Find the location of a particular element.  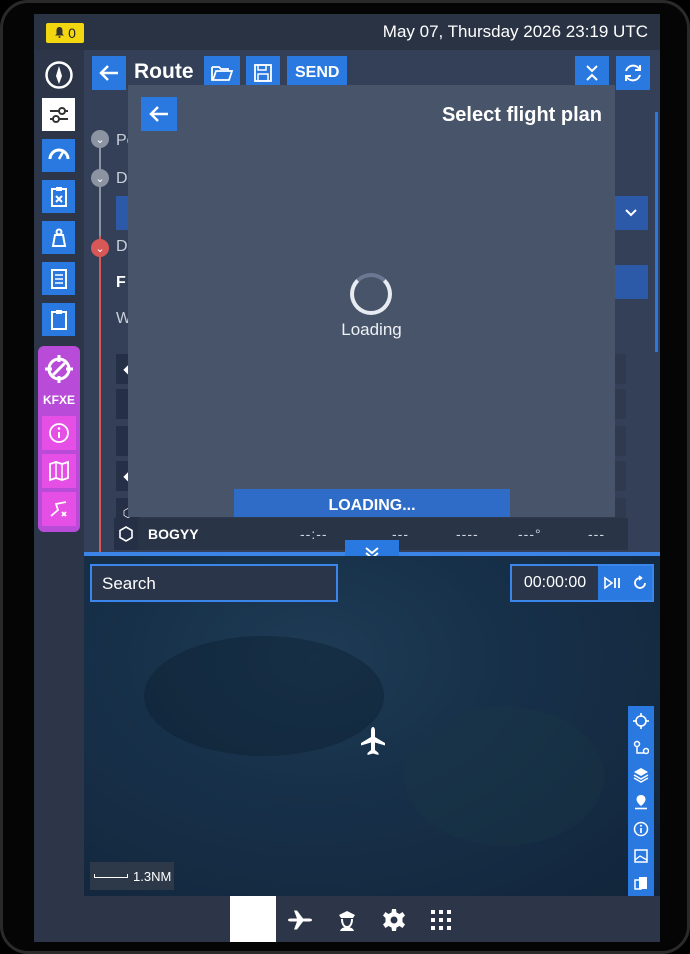

loading-text: Loading is located at coordinates (371, 329).